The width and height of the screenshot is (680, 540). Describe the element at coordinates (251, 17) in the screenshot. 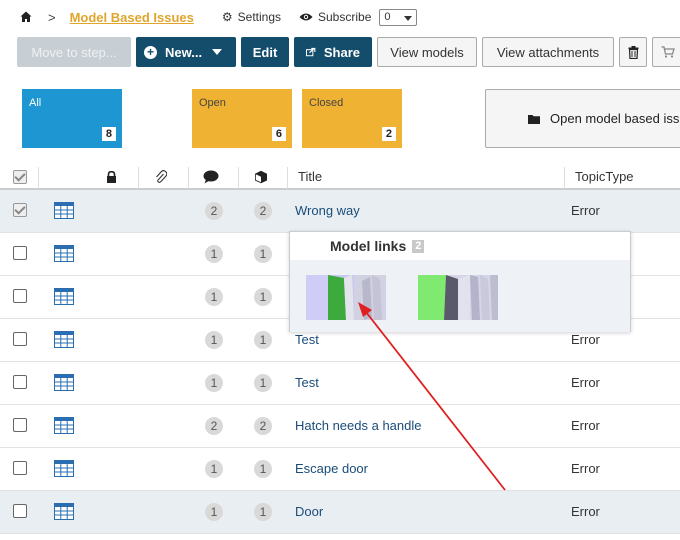

I see `settings-link: ⚙ Settings` at that location.